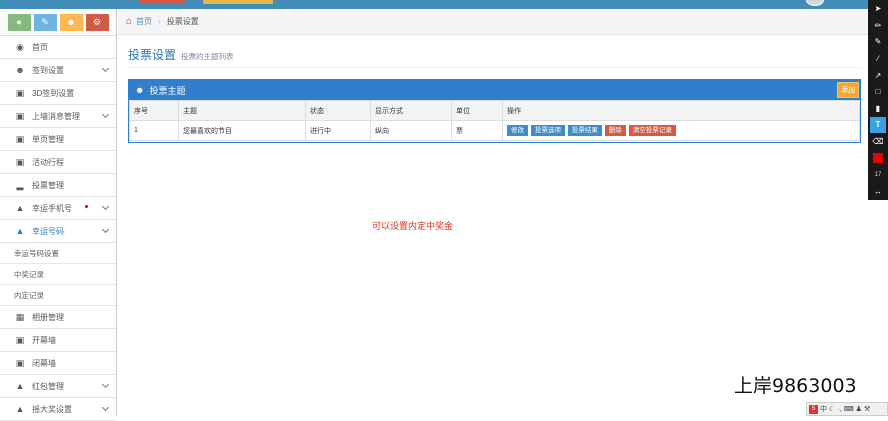 This screenshot has height=421, width=888. What do you see at coordinates (652, 130) in the screenshot?
I see `clear-votes-button: 清空投票记录` at bounding box center [652, 130].